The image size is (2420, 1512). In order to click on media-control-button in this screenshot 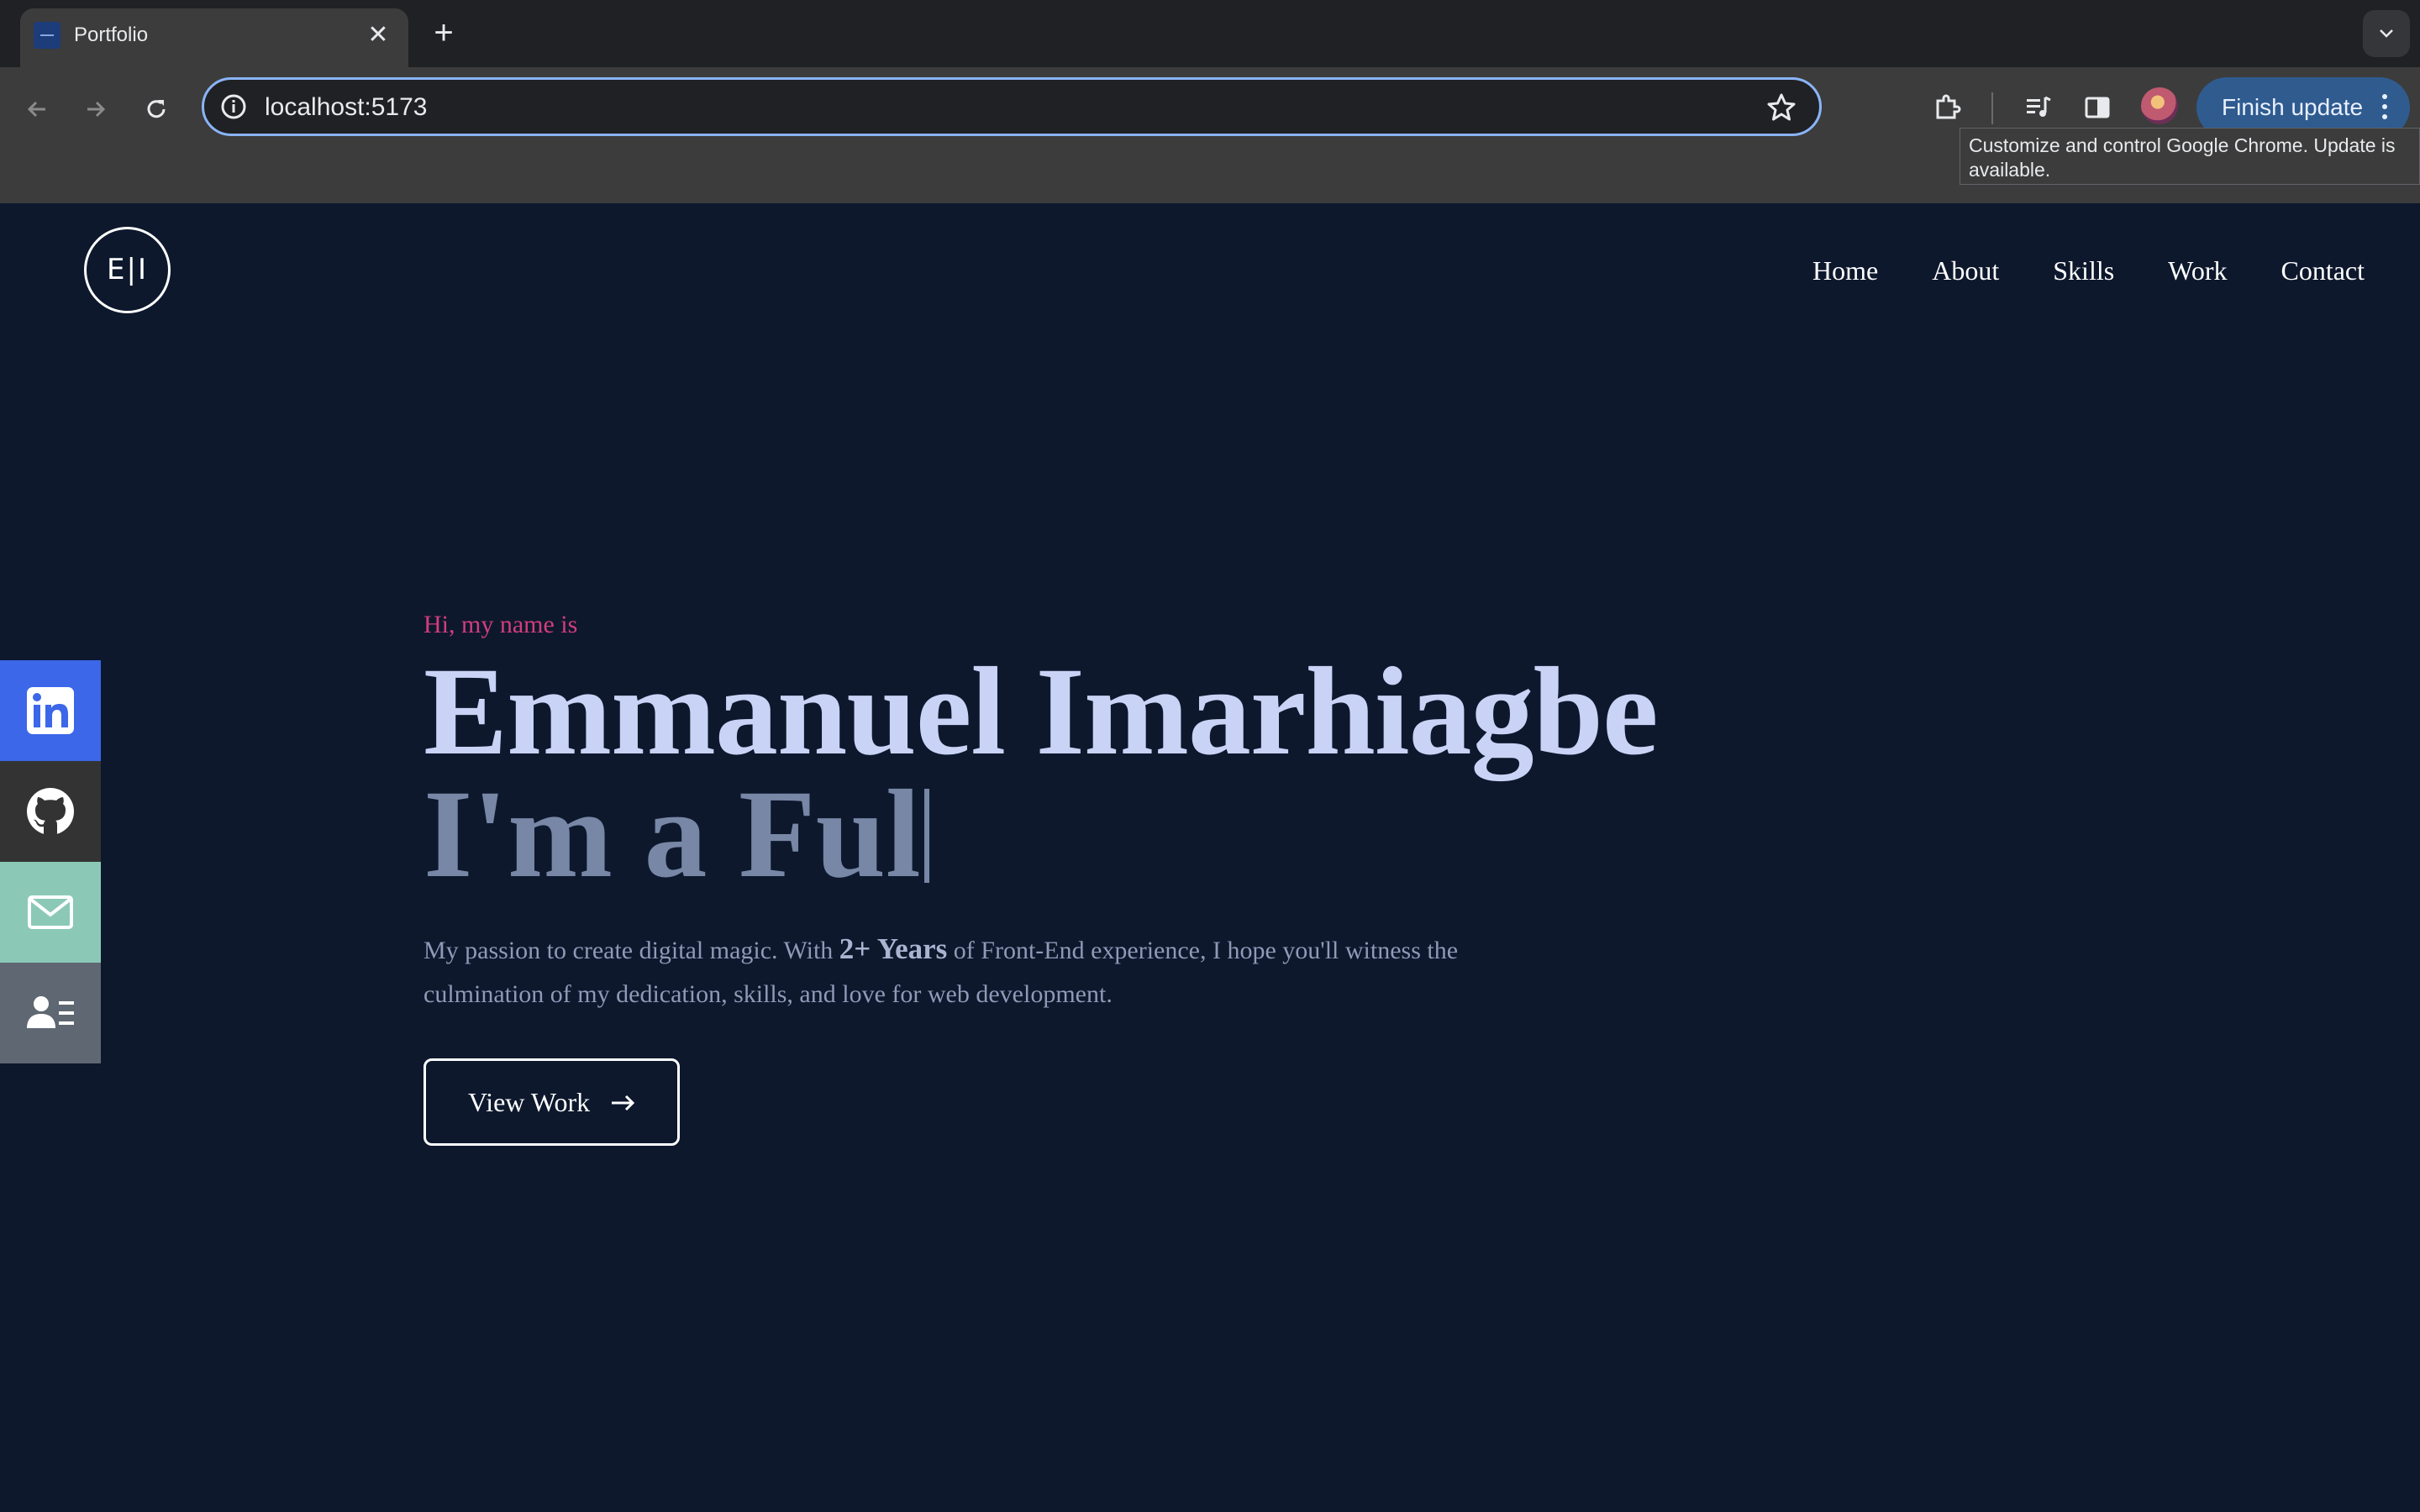, I will do `click(2039, 107)`.